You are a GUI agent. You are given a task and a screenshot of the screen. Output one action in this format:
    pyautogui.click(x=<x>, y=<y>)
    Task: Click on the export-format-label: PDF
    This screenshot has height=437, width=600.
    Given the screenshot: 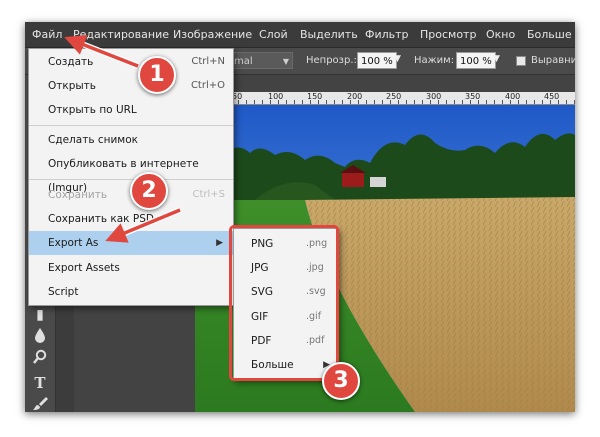 What is the action you would take?
    pyautogui.click(x=261, y=341)
    